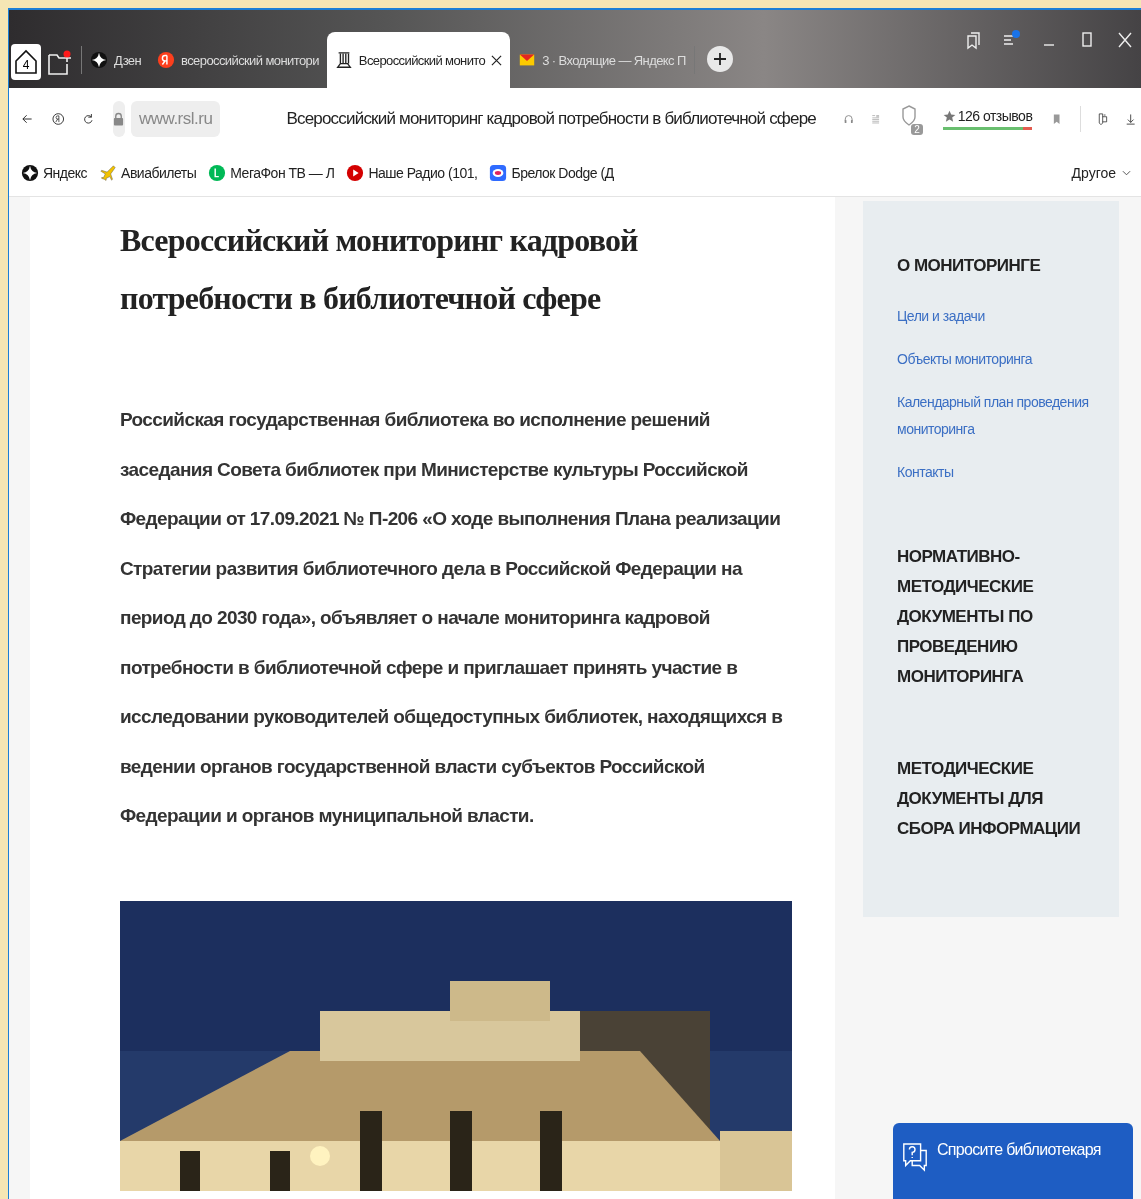 Image resolution: width=1141 pixels, height=1199 pixels. Describe the element at coordinates (26, 62) in the screenshot. I see `home-button: 4` at that location.